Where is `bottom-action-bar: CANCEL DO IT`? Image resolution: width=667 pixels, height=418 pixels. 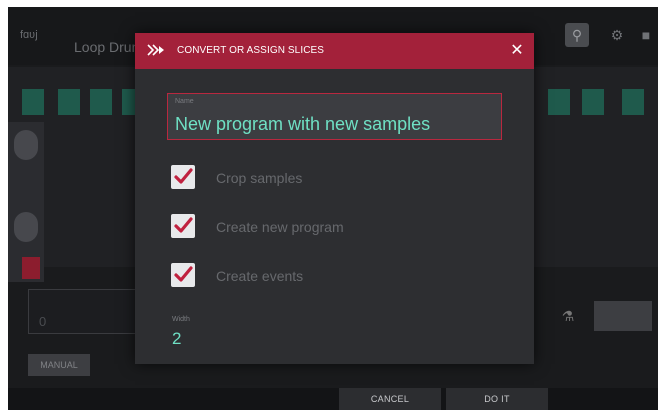
bottom-action-bar: CANCEL DO IT is located at coordinates (333, 399).